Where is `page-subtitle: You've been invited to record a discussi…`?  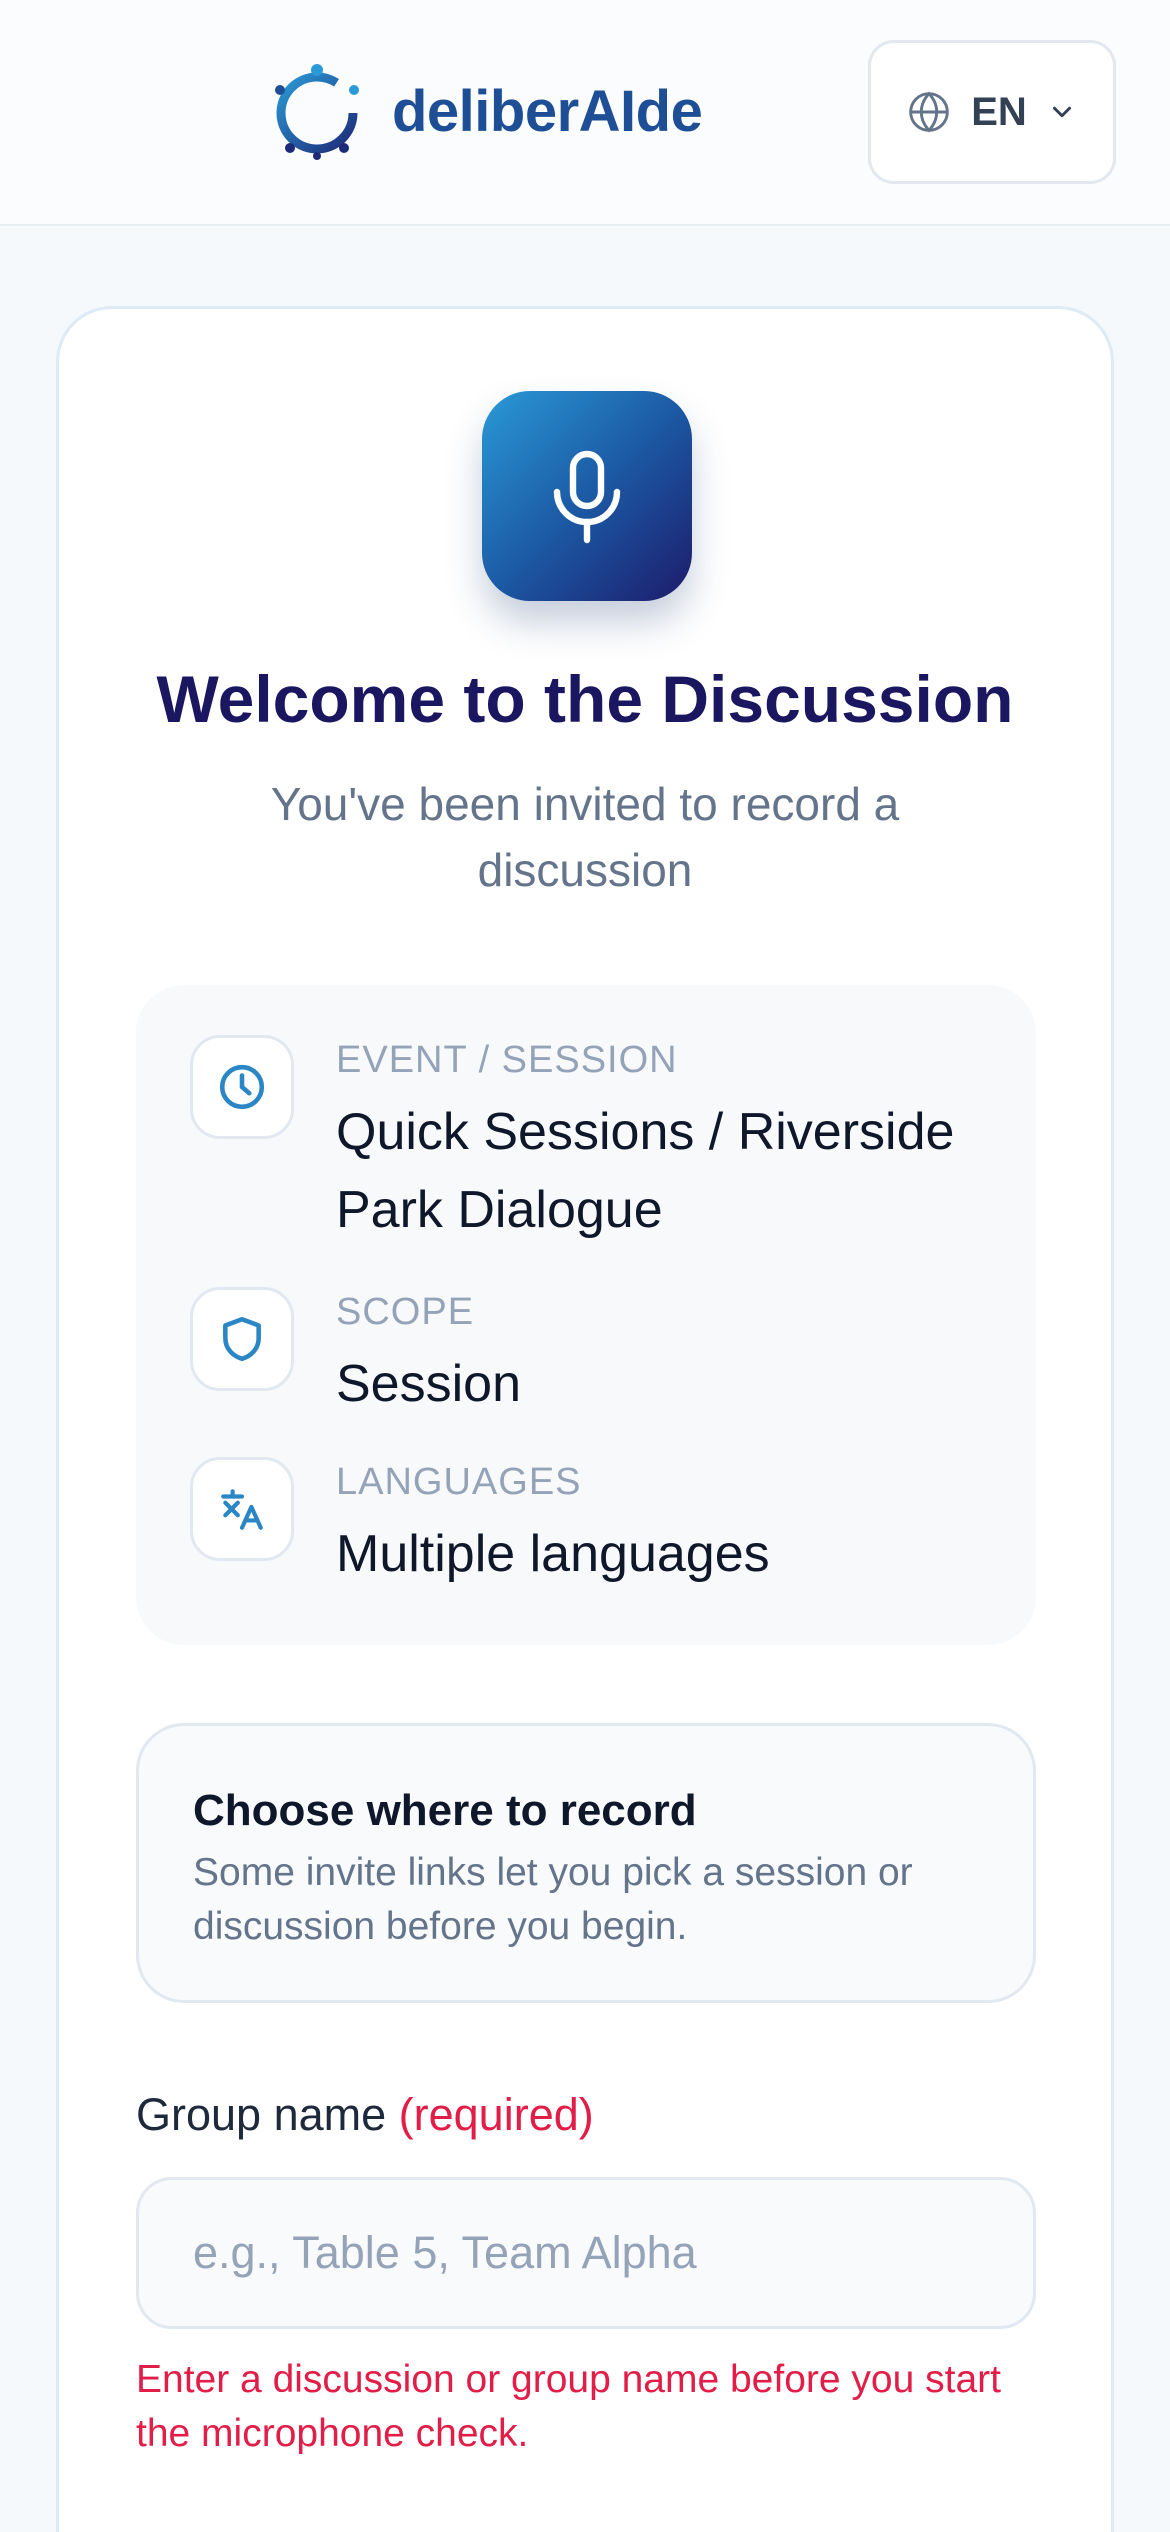 page-subtitle: You've been invited to record a discussi… is located at coordinates (585, 837).